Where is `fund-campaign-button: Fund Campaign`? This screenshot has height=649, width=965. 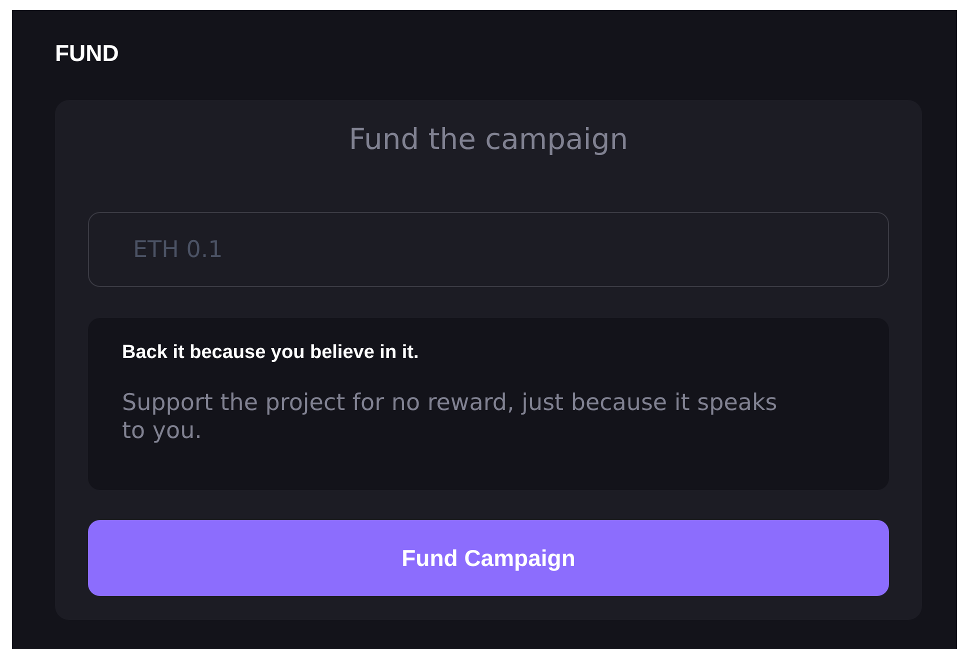 fund-campaign-button: Fund Campaign is located at coordinates (488, 558).